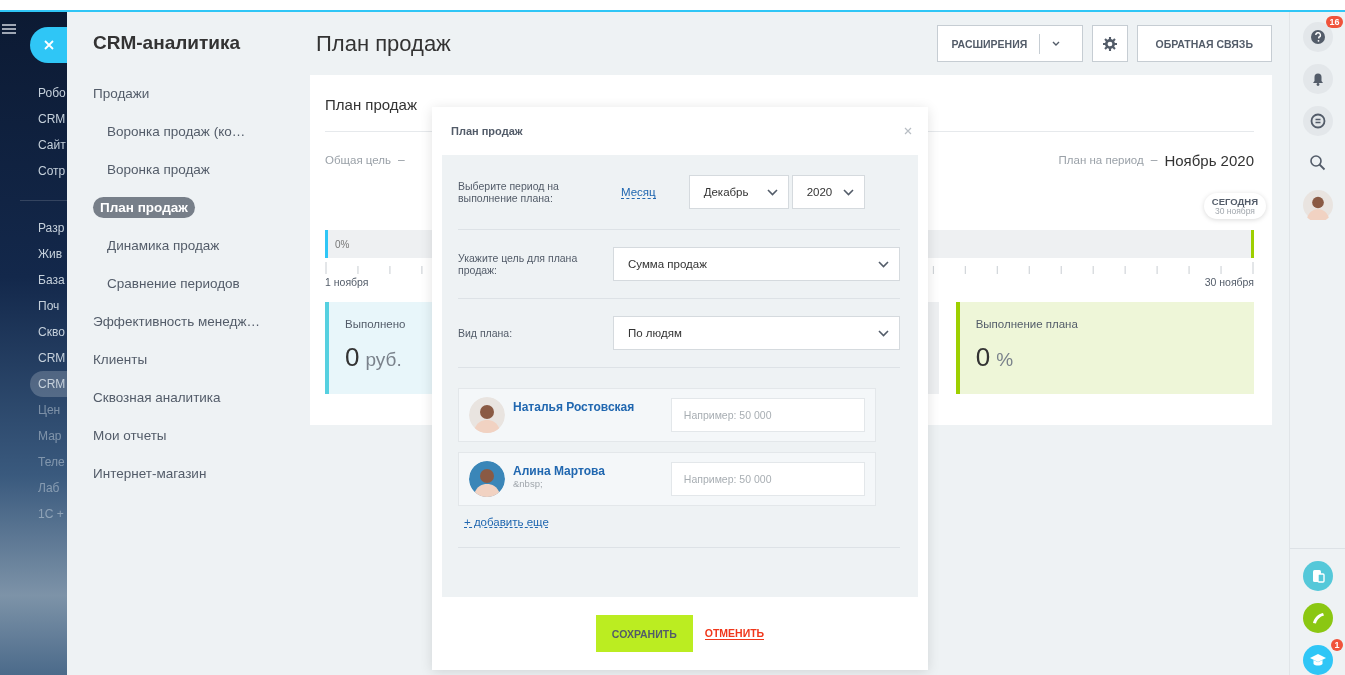  Describe the element at coordinates (756, 264) in the screenshot. I see `dropdown: Сумма продаж` at that location.